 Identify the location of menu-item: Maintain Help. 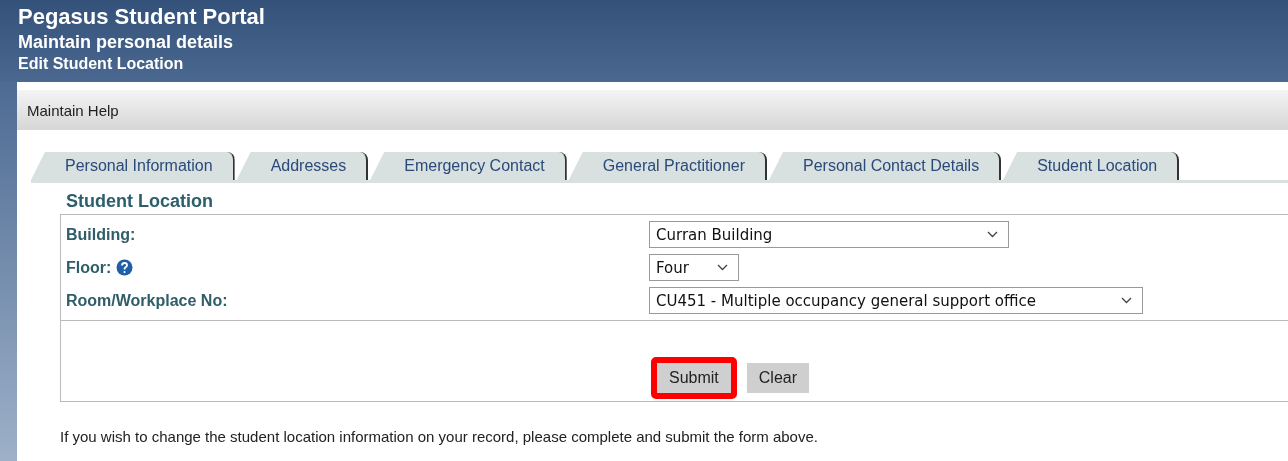
(73, 110).